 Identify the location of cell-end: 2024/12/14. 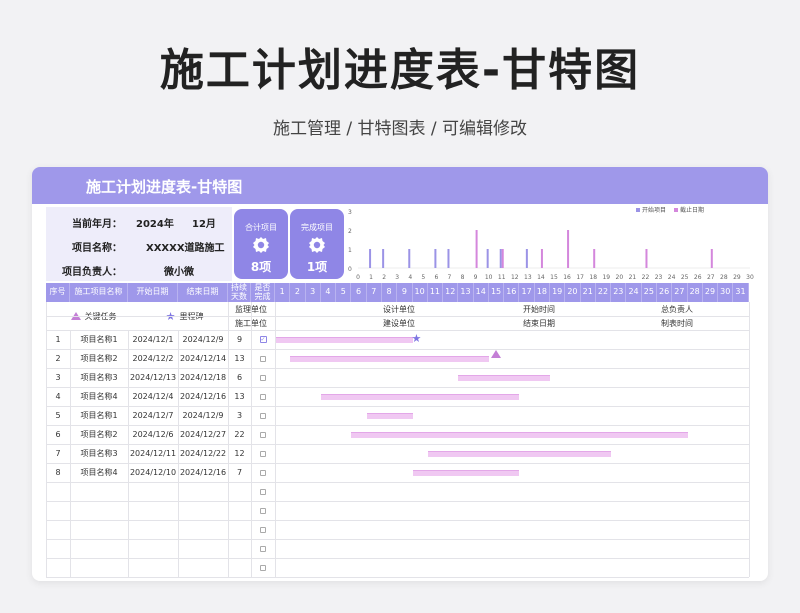
(203, 358).